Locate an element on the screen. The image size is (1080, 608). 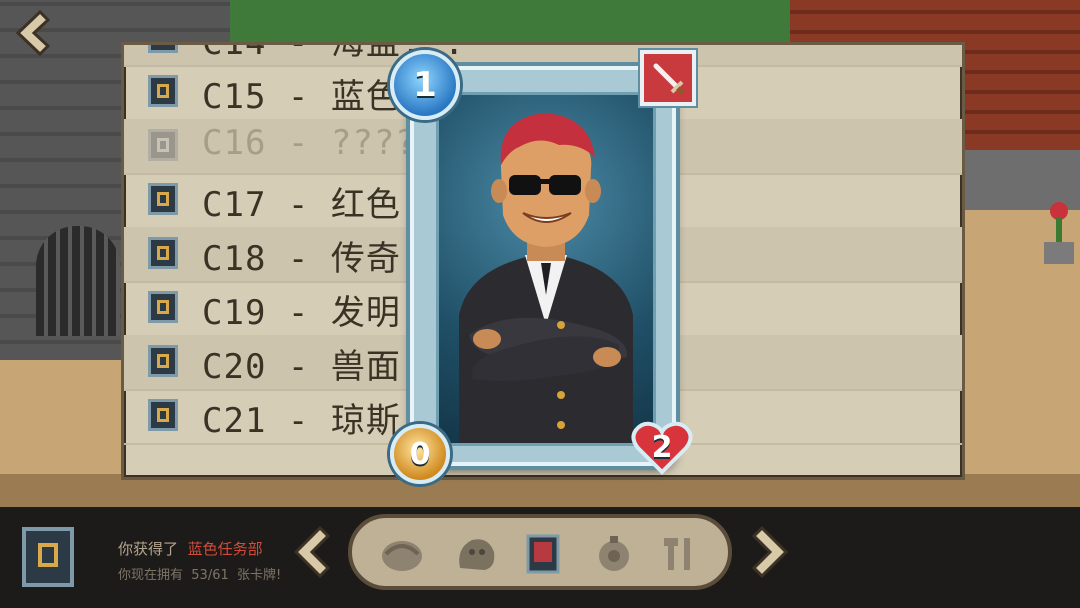
card-entry-code: C15 is located at coordinates (234, 97).